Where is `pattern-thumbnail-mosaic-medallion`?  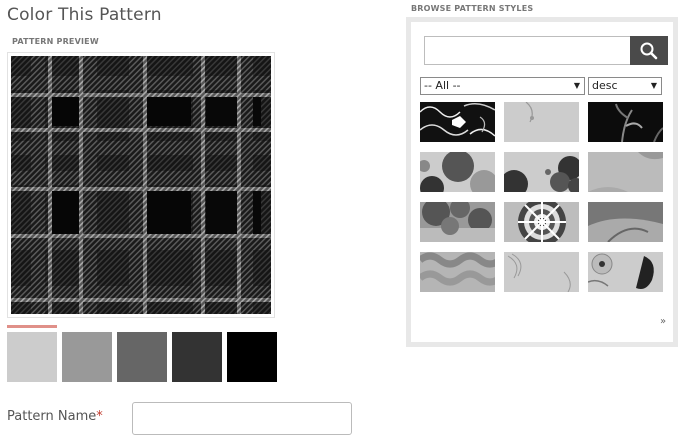
pattern-thumbnail-mosaic-medallion is located at coordinates (541, 222).